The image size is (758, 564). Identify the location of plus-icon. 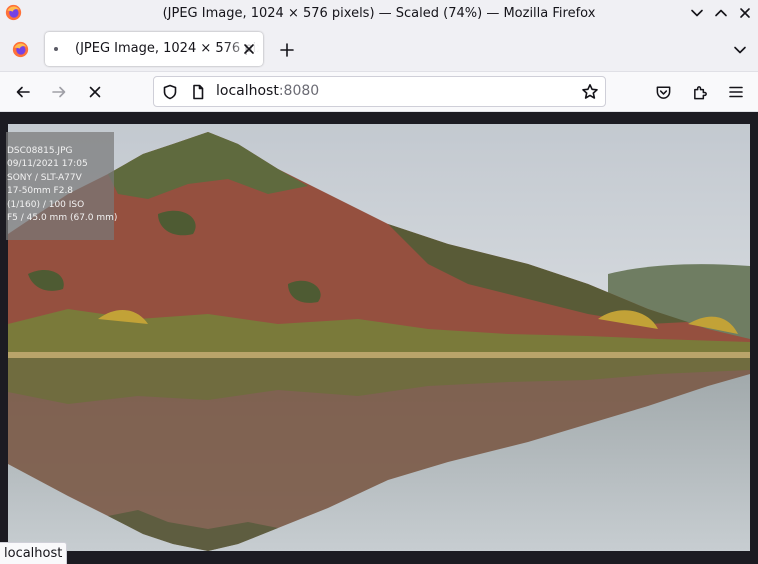
(287, 50).